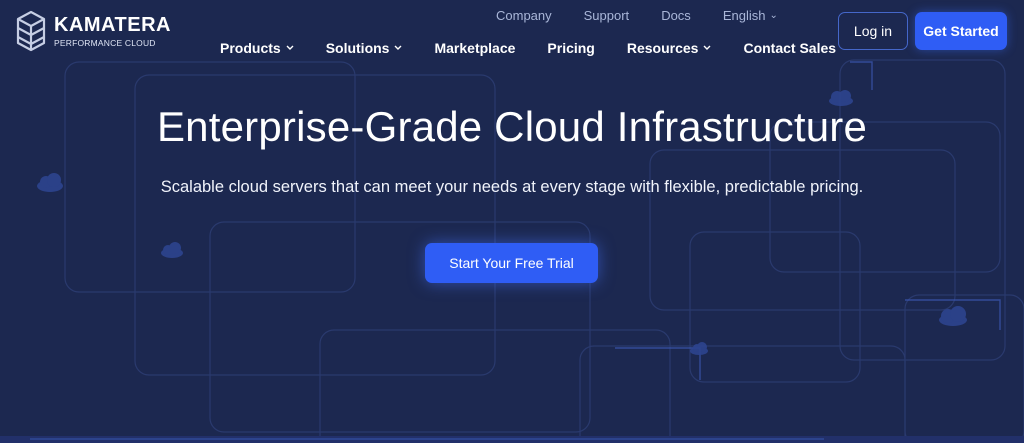 This screenshot has height=443, width=1024. I want to click on nav-solutions: Solutions, so click(364, 48).